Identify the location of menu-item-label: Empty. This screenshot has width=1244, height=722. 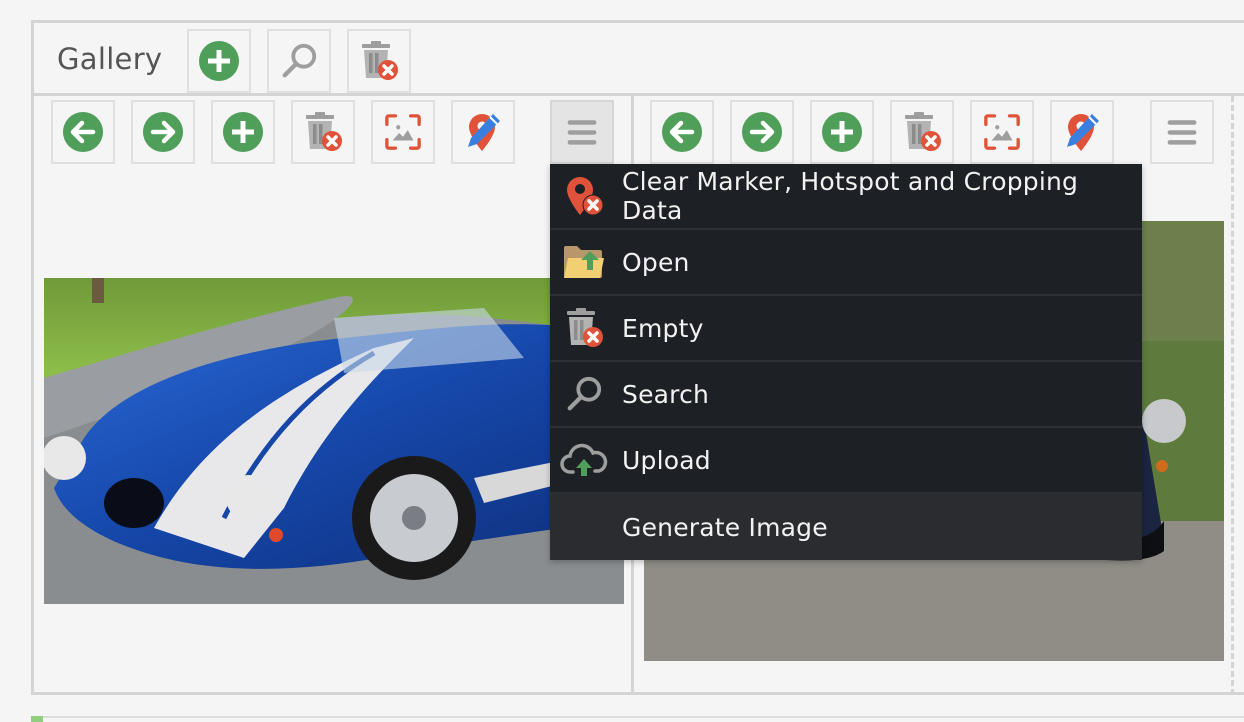
(663, 328).